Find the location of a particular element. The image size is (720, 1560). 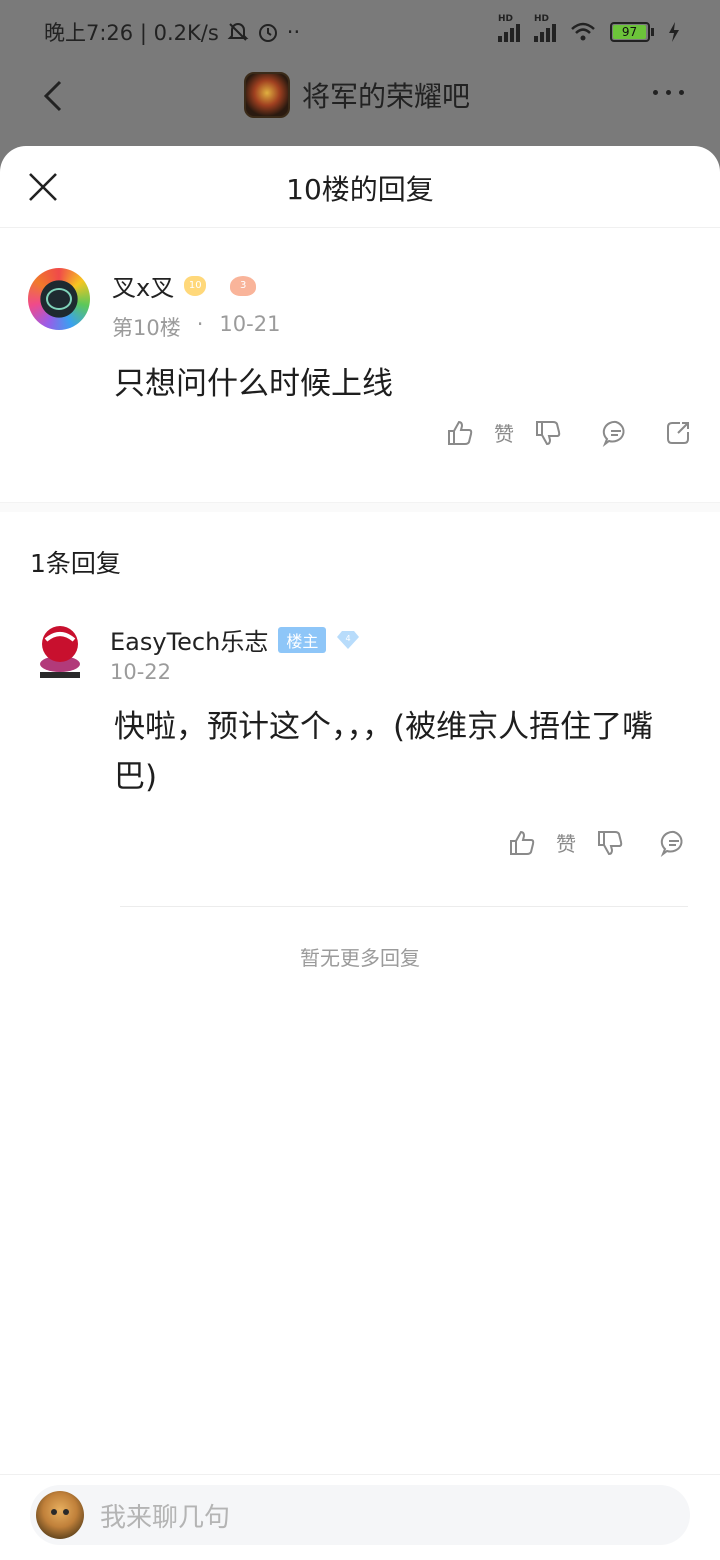

forum-header: 将军的荣耀吧 is located at coordinates (357, 95).